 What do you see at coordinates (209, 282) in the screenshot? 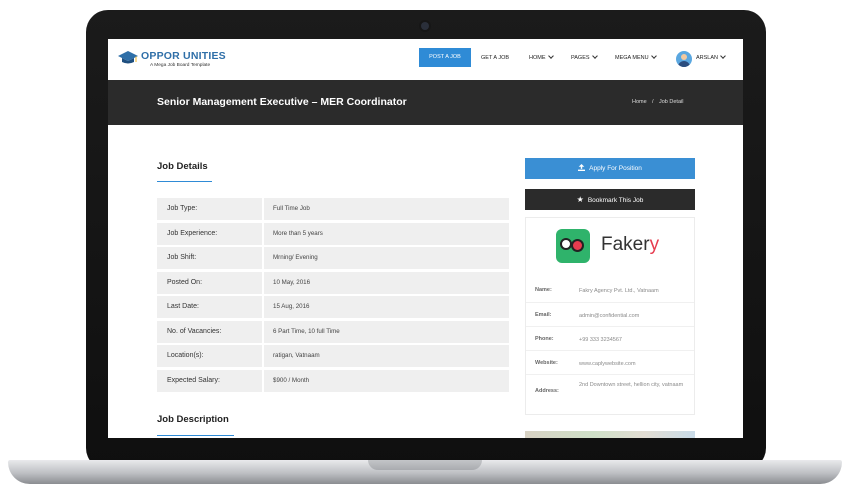
I see `detail-label: Posted On:` at bounding box center [209, 282].